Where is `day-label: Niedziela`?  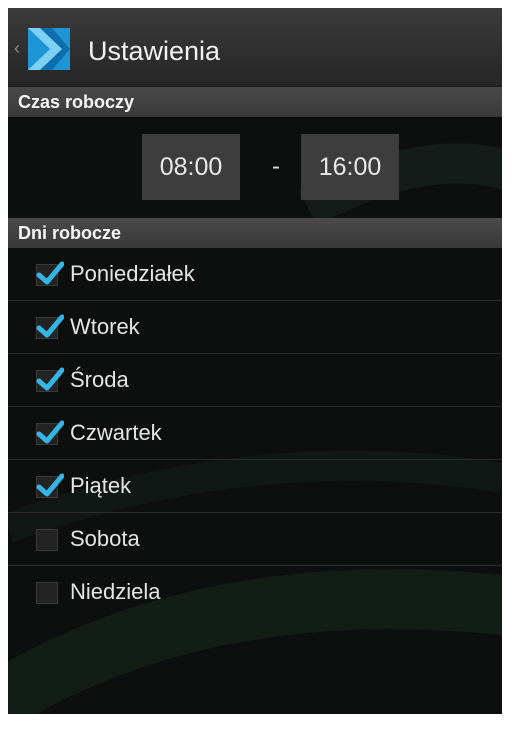
day-label: Niedziela is located at coordinates (115, 591).